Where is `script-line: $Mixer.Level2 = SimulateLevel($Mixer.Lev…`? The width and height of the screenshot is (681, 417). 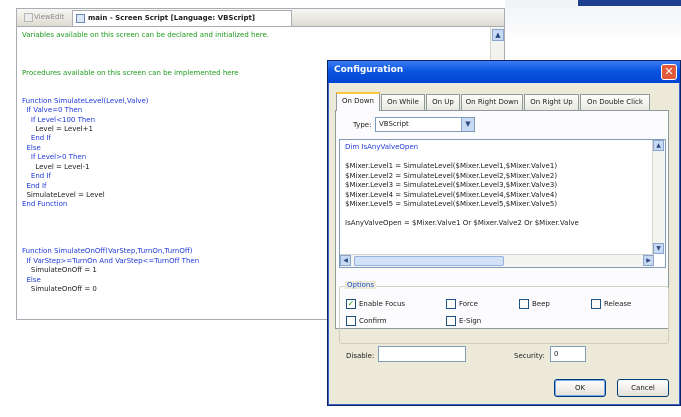 script-line: $Mixer.Level2 = SimulateLevel($Mixer.Lev… is located at coordinates (451, 175).